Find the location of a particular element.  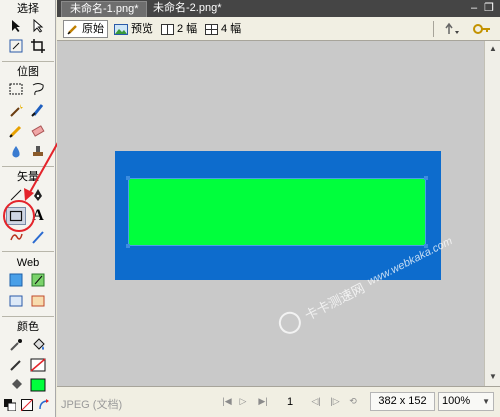

view-4up-button: 4 幅 is located at coordinates (223, 29).